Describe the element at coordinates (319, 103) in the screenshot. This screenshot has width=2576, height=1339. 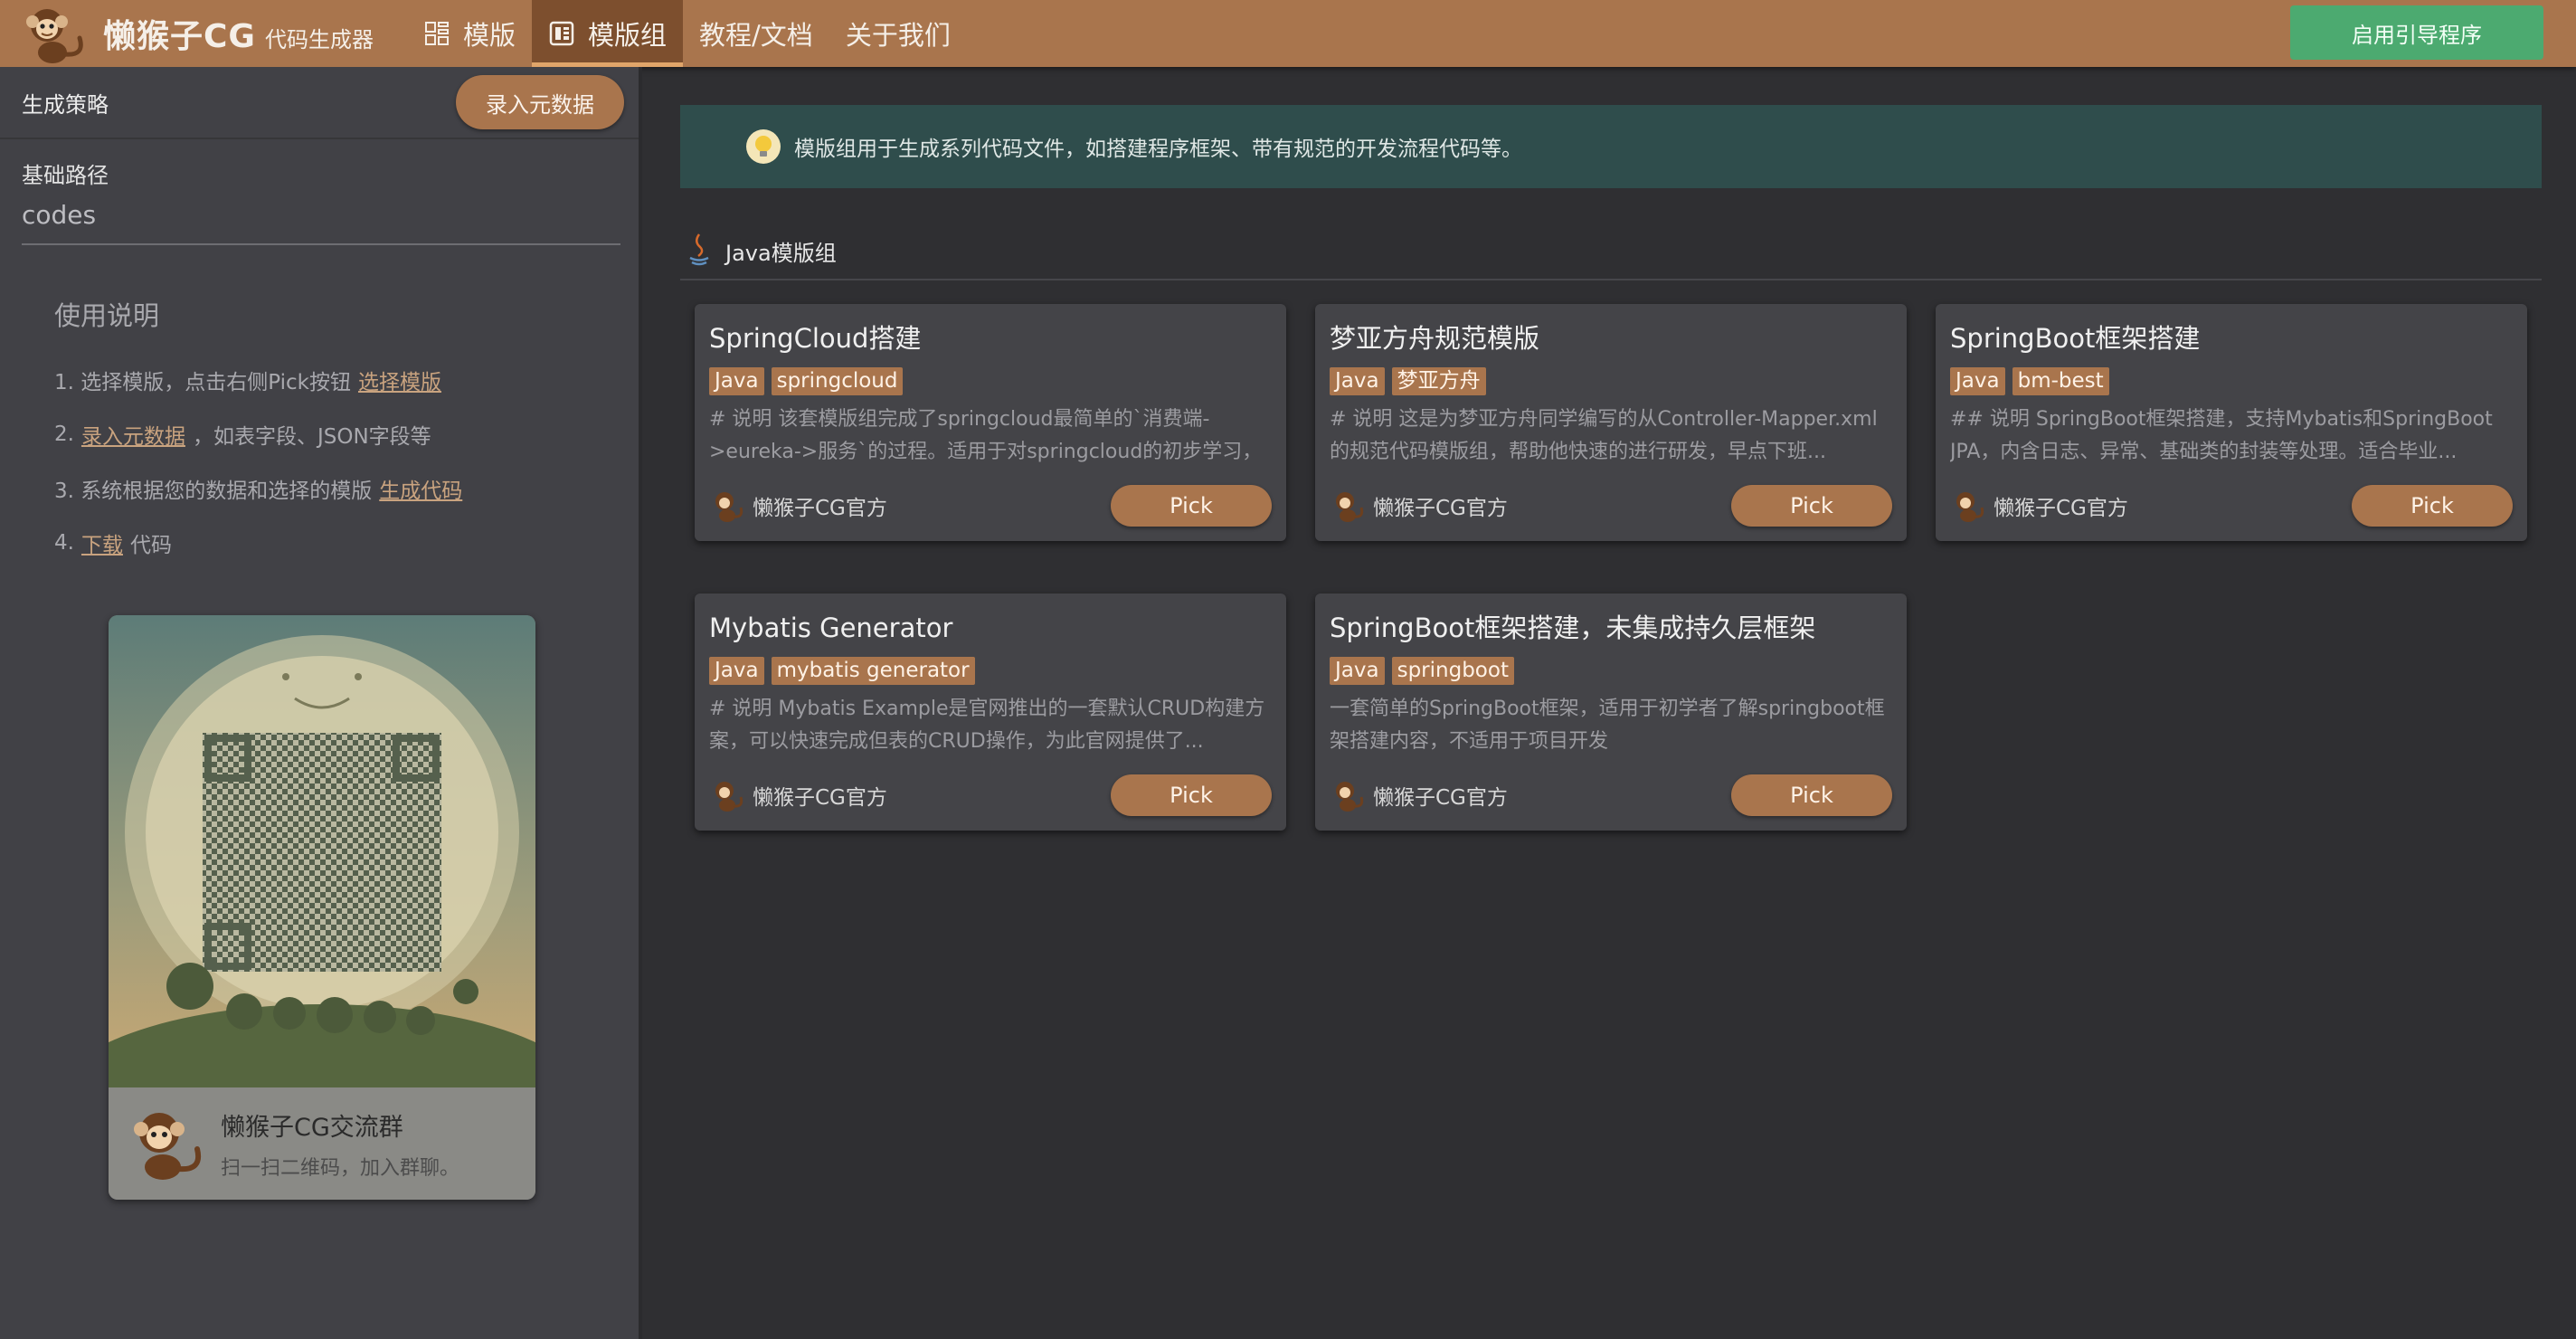
I see `strategy-row: 生成策略 录入元数据` at that location.